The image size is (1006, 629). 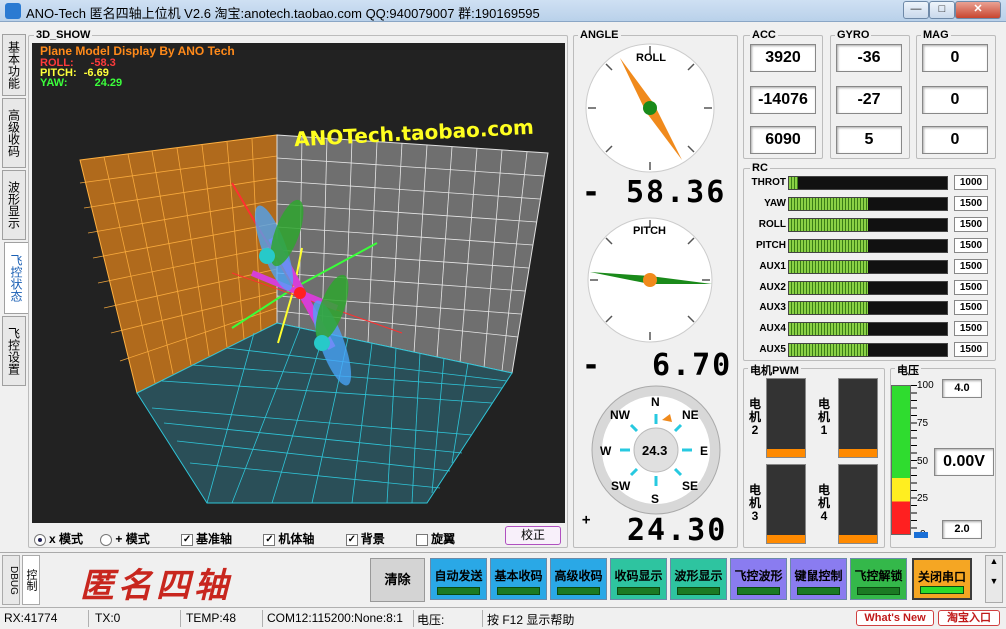 What do you see at coordinates (760, 168) in the screenshot?
I see `rc-label: RC` at bounding box center [760, 168].